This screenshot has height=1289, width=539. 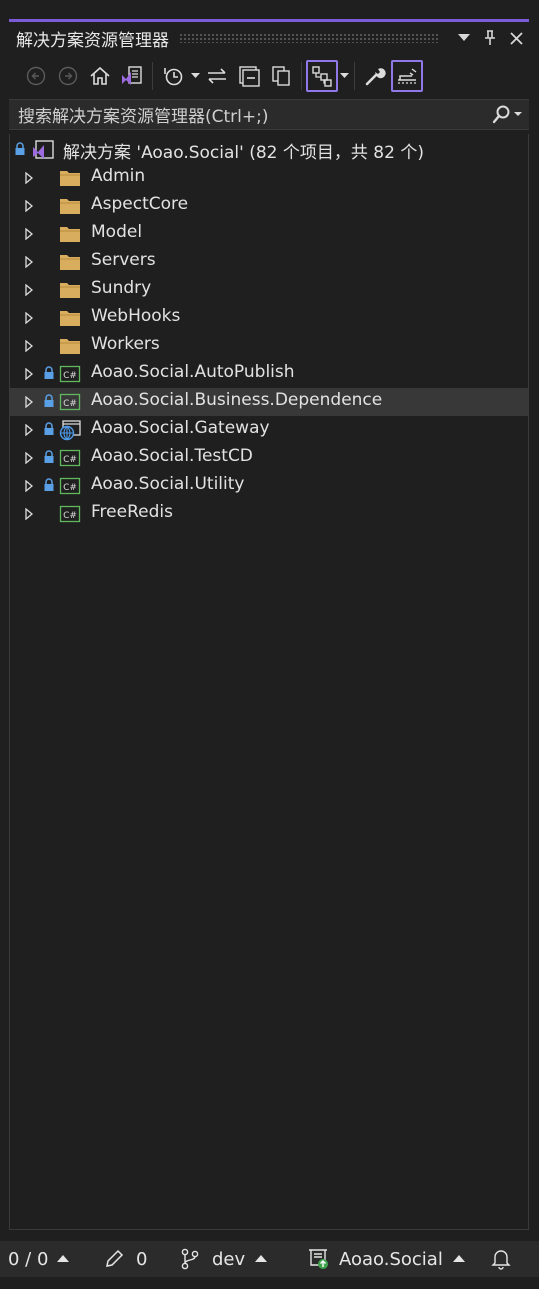 What do you see at coordinates (344, 76) in the screenshot?
I see `view-dropdown` at bounding box center [344, 76].